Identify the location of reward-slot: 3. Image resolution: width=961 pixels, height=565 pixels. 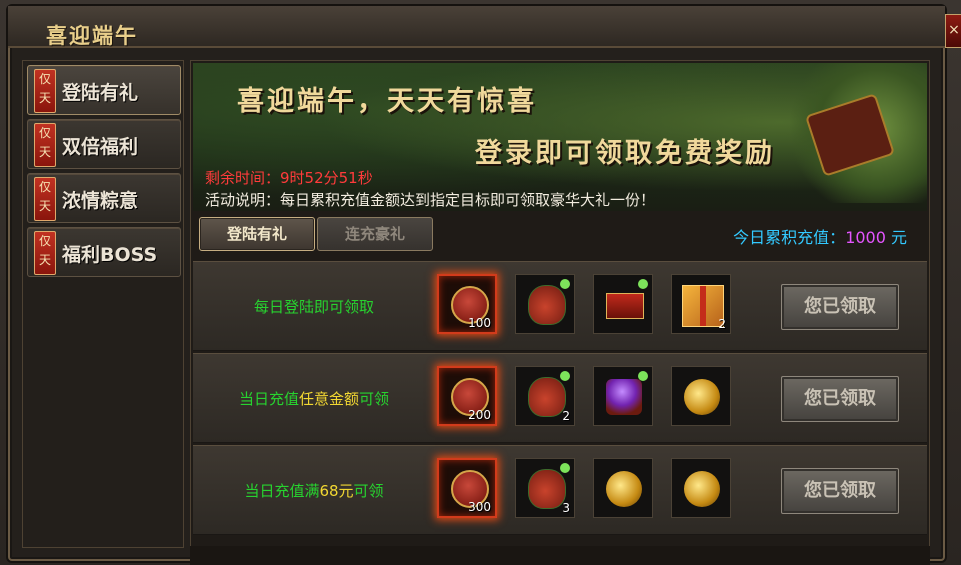
(545, 488).